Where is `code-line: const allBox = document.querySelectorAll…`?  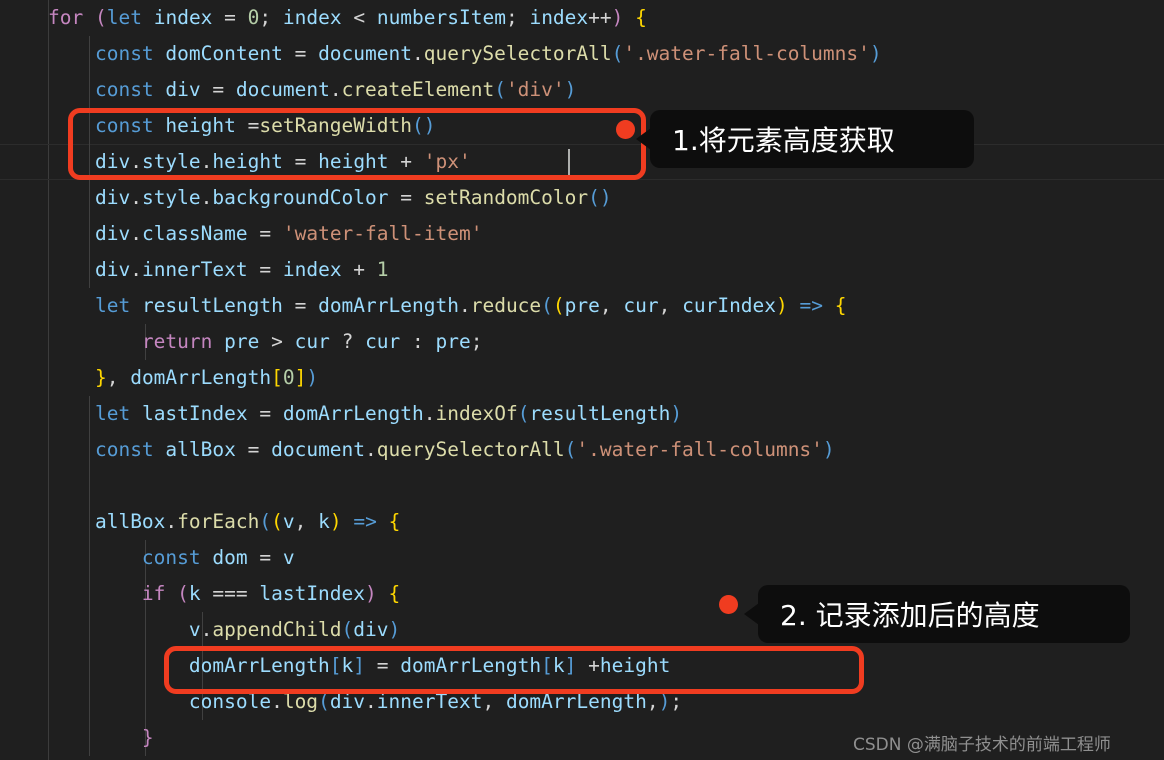
code-line: const allBox = document.querySelectorAll… is located at coordinates (582, 450).